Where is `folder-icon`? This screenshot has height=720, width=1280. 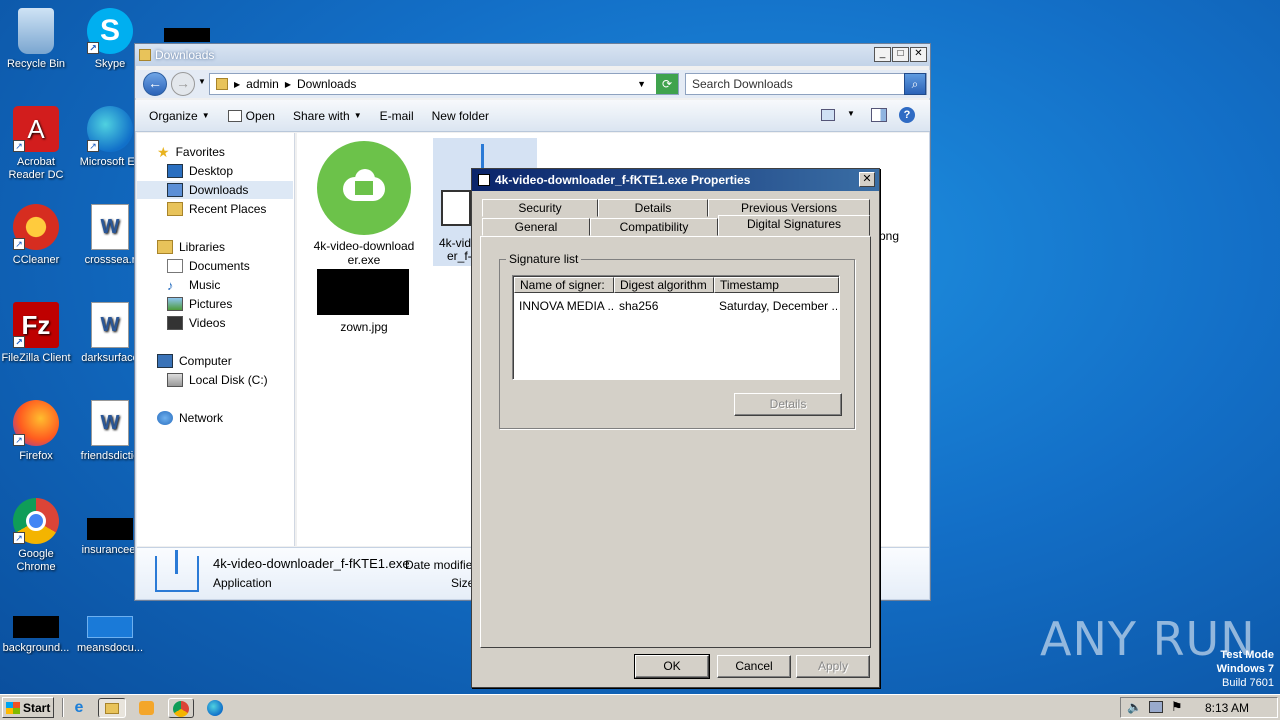 folder-icon is located at coordinates (222, 84).